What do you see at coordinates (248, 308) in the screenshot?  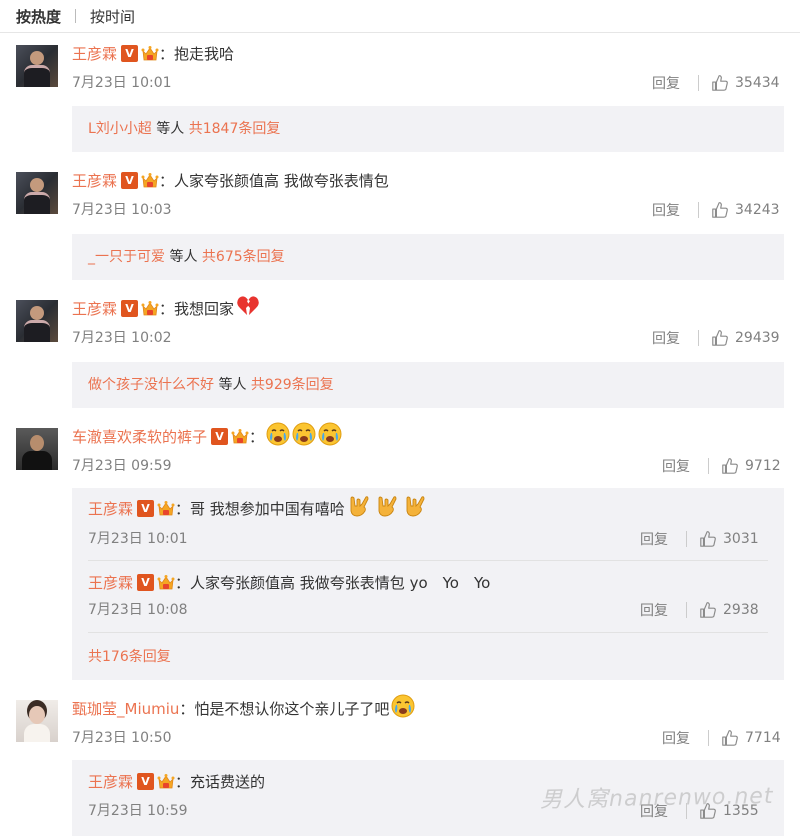 I see `broken-heart-icon` at bounding box center [248, 308].